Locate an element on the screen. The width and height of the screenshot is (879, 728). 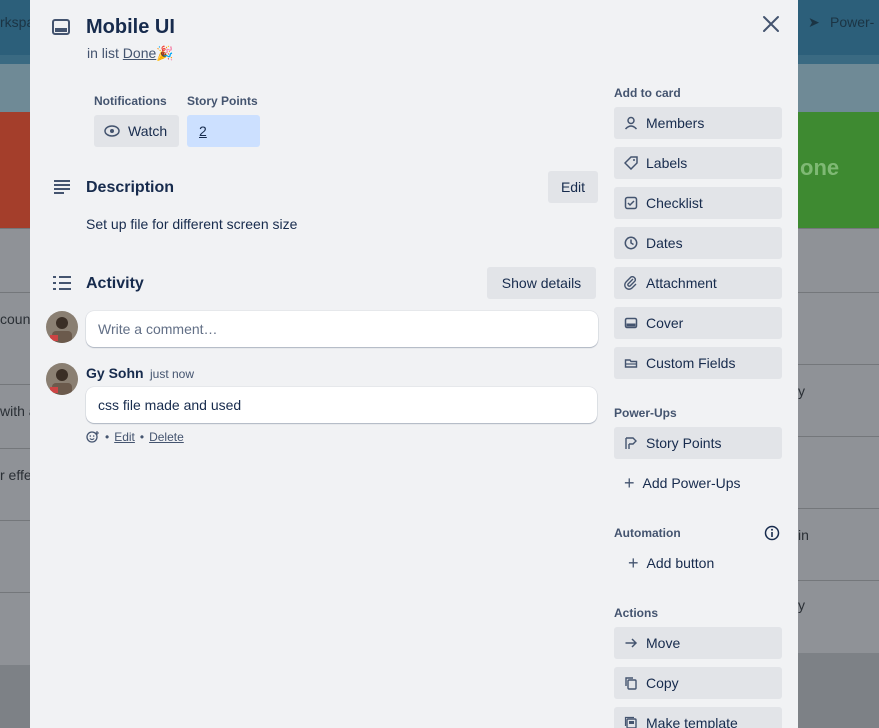
labels-label: Labels is located at coordinates (667, 163).